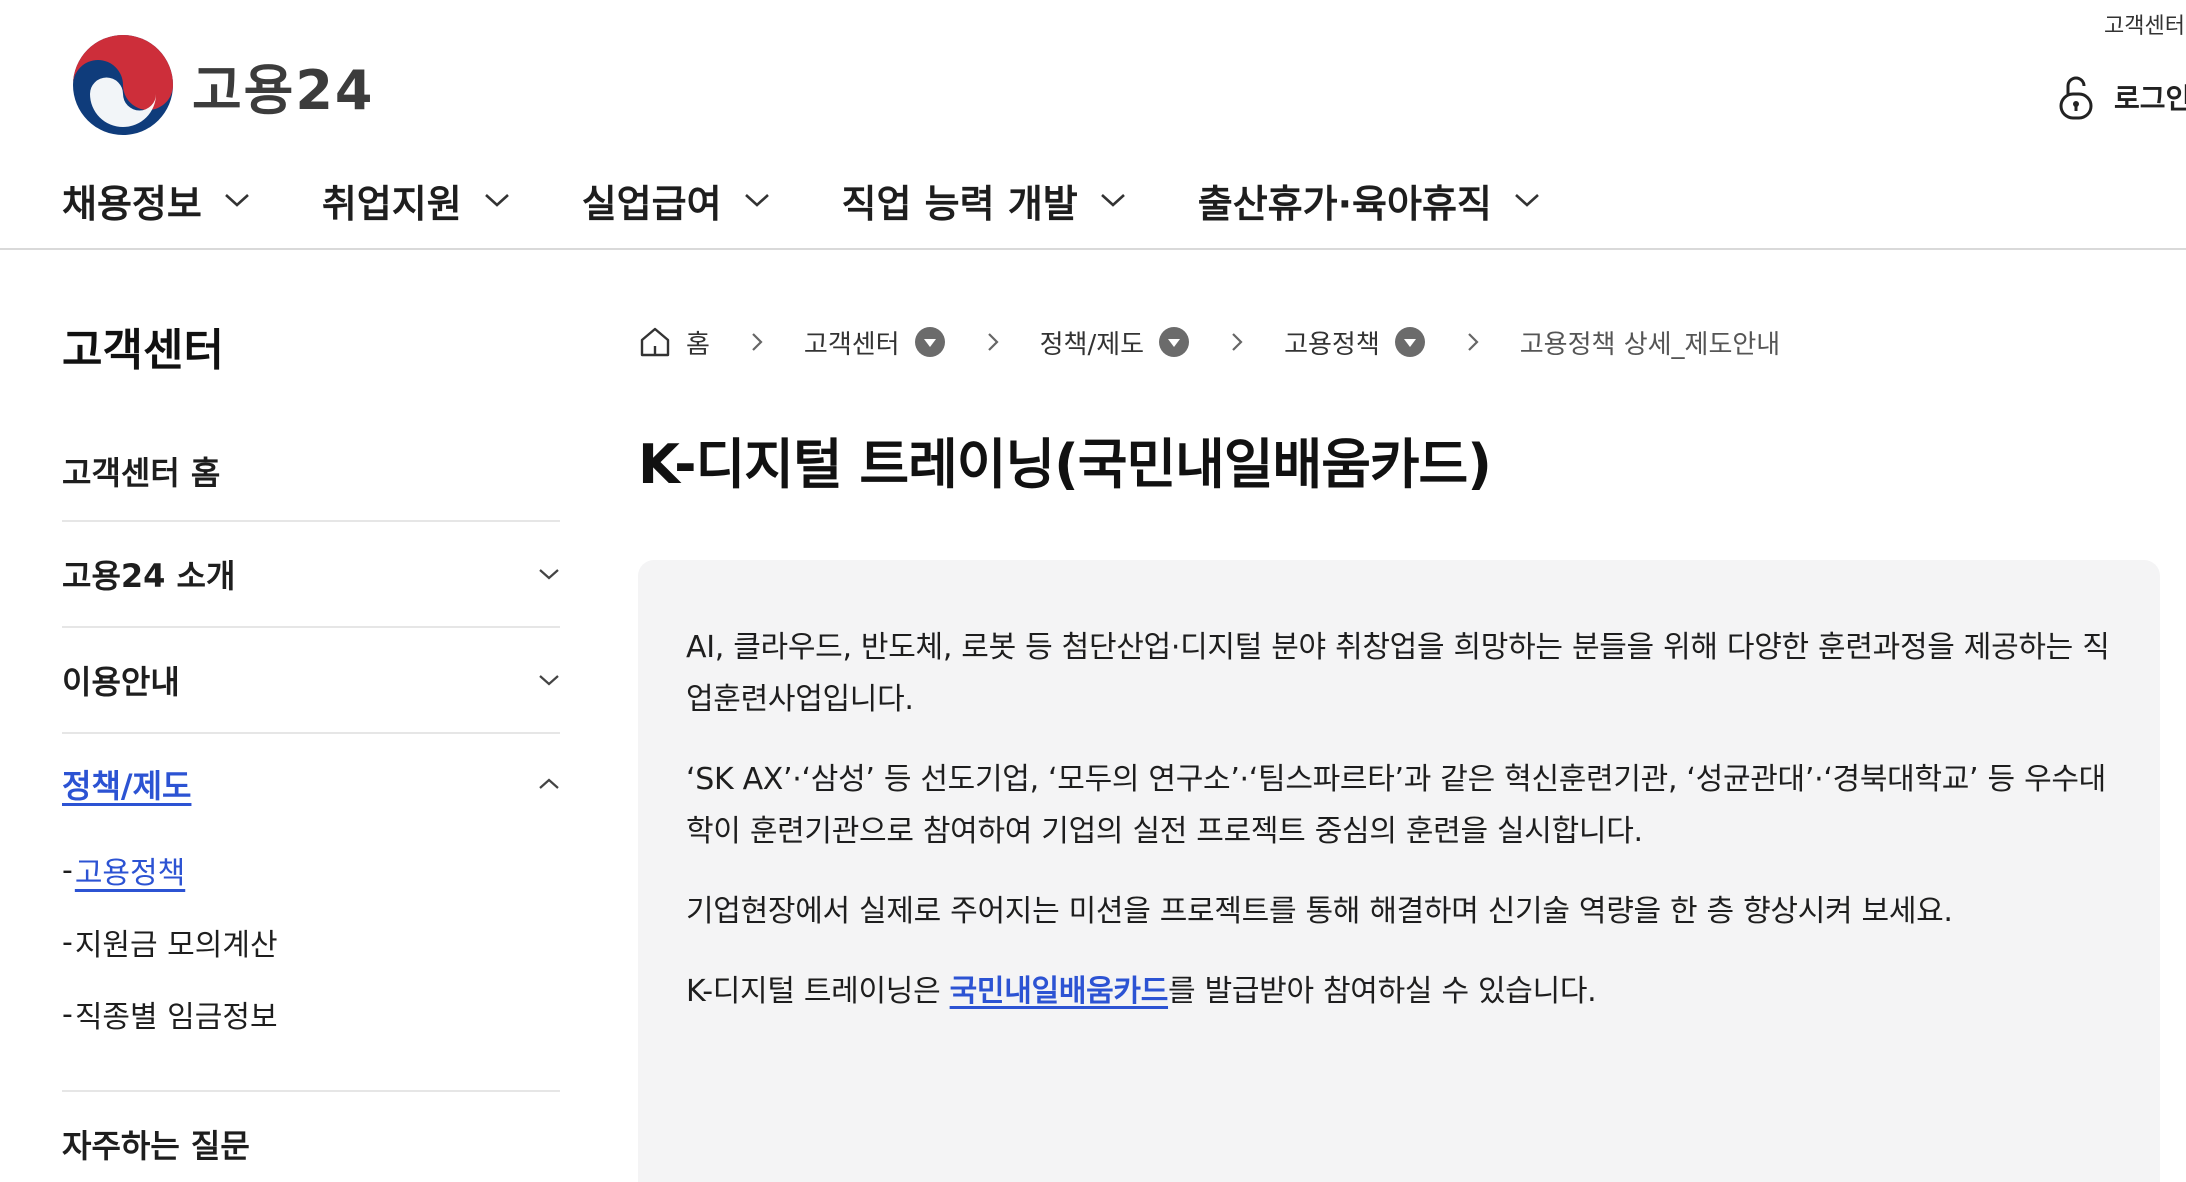  What do you see at coordinates (674, 342) in the screenshot?
I see `breadcrumb-home: 홈` at bounding box center [674, 342].